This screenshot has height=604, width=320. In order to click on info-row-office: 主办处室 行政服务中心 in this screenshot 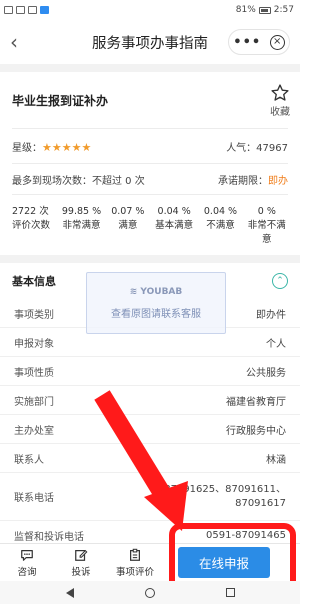, I will do `click(150, 429)`.